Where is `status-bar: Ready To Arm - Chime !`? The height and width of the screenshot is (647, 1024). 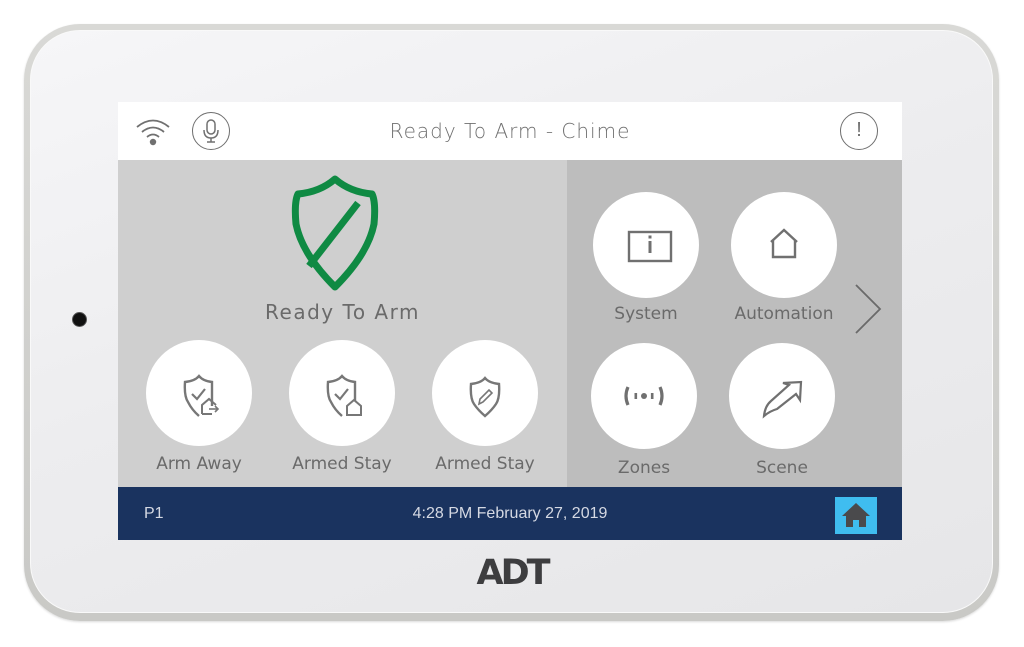
status-bar: Ready To Arm - Chime ! is located at coordinates (510, 131).